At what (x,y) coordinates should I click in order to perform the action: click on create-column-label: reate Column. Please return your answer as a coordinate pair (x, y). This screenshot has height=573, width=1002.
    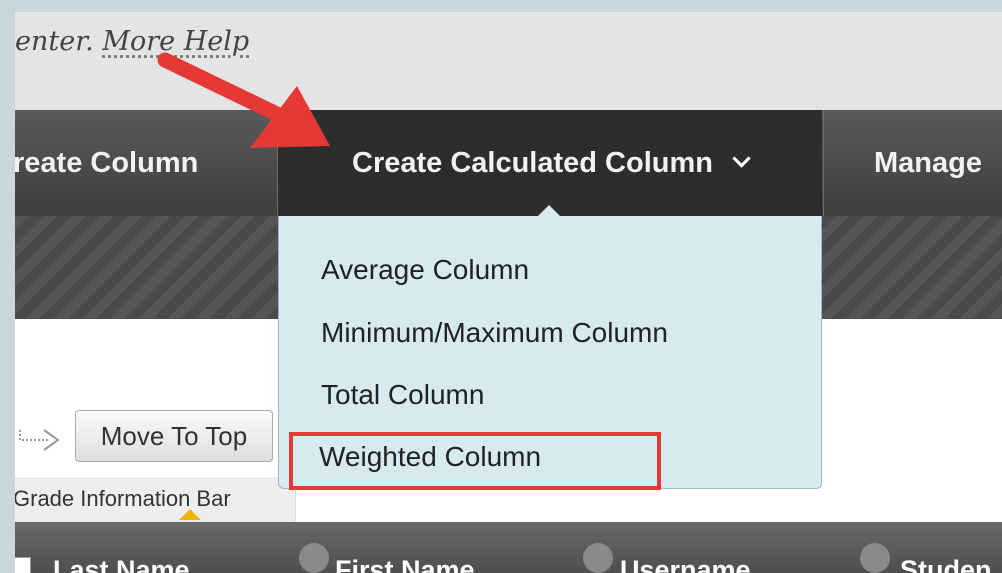
    Looking at the image, I should click on (107, 162).